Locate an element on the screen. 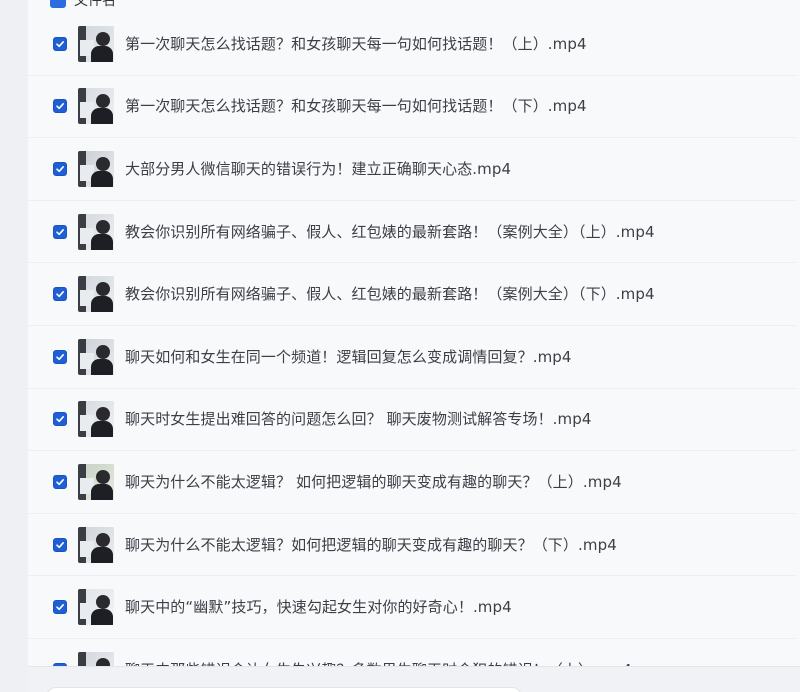 The width and height of the screenshot is (800, 692). file-row: 第一次聊天怎么找话题？和女孩聊天每一句如何找话题！（下）.mp4 is located at coordinates (414, 107).